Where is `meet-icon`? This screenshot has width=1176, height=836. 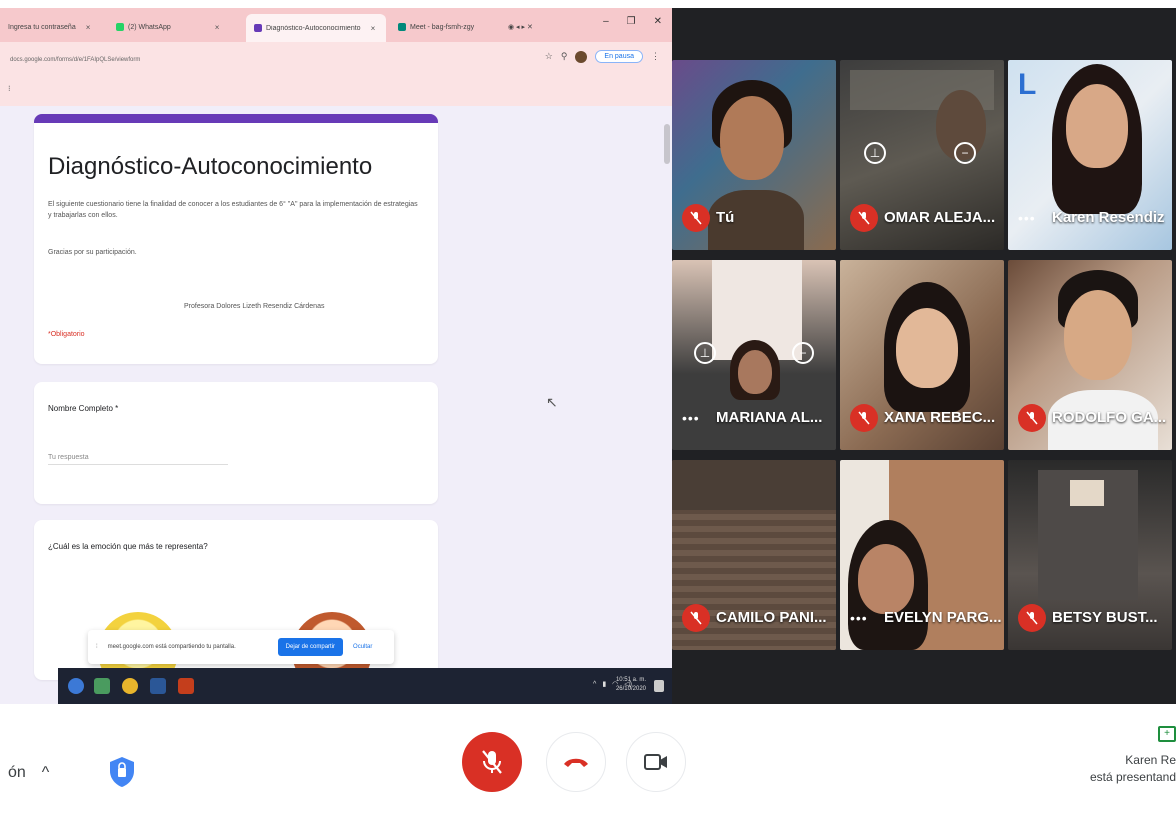 meet-icon is located at coordinates (402, 27).